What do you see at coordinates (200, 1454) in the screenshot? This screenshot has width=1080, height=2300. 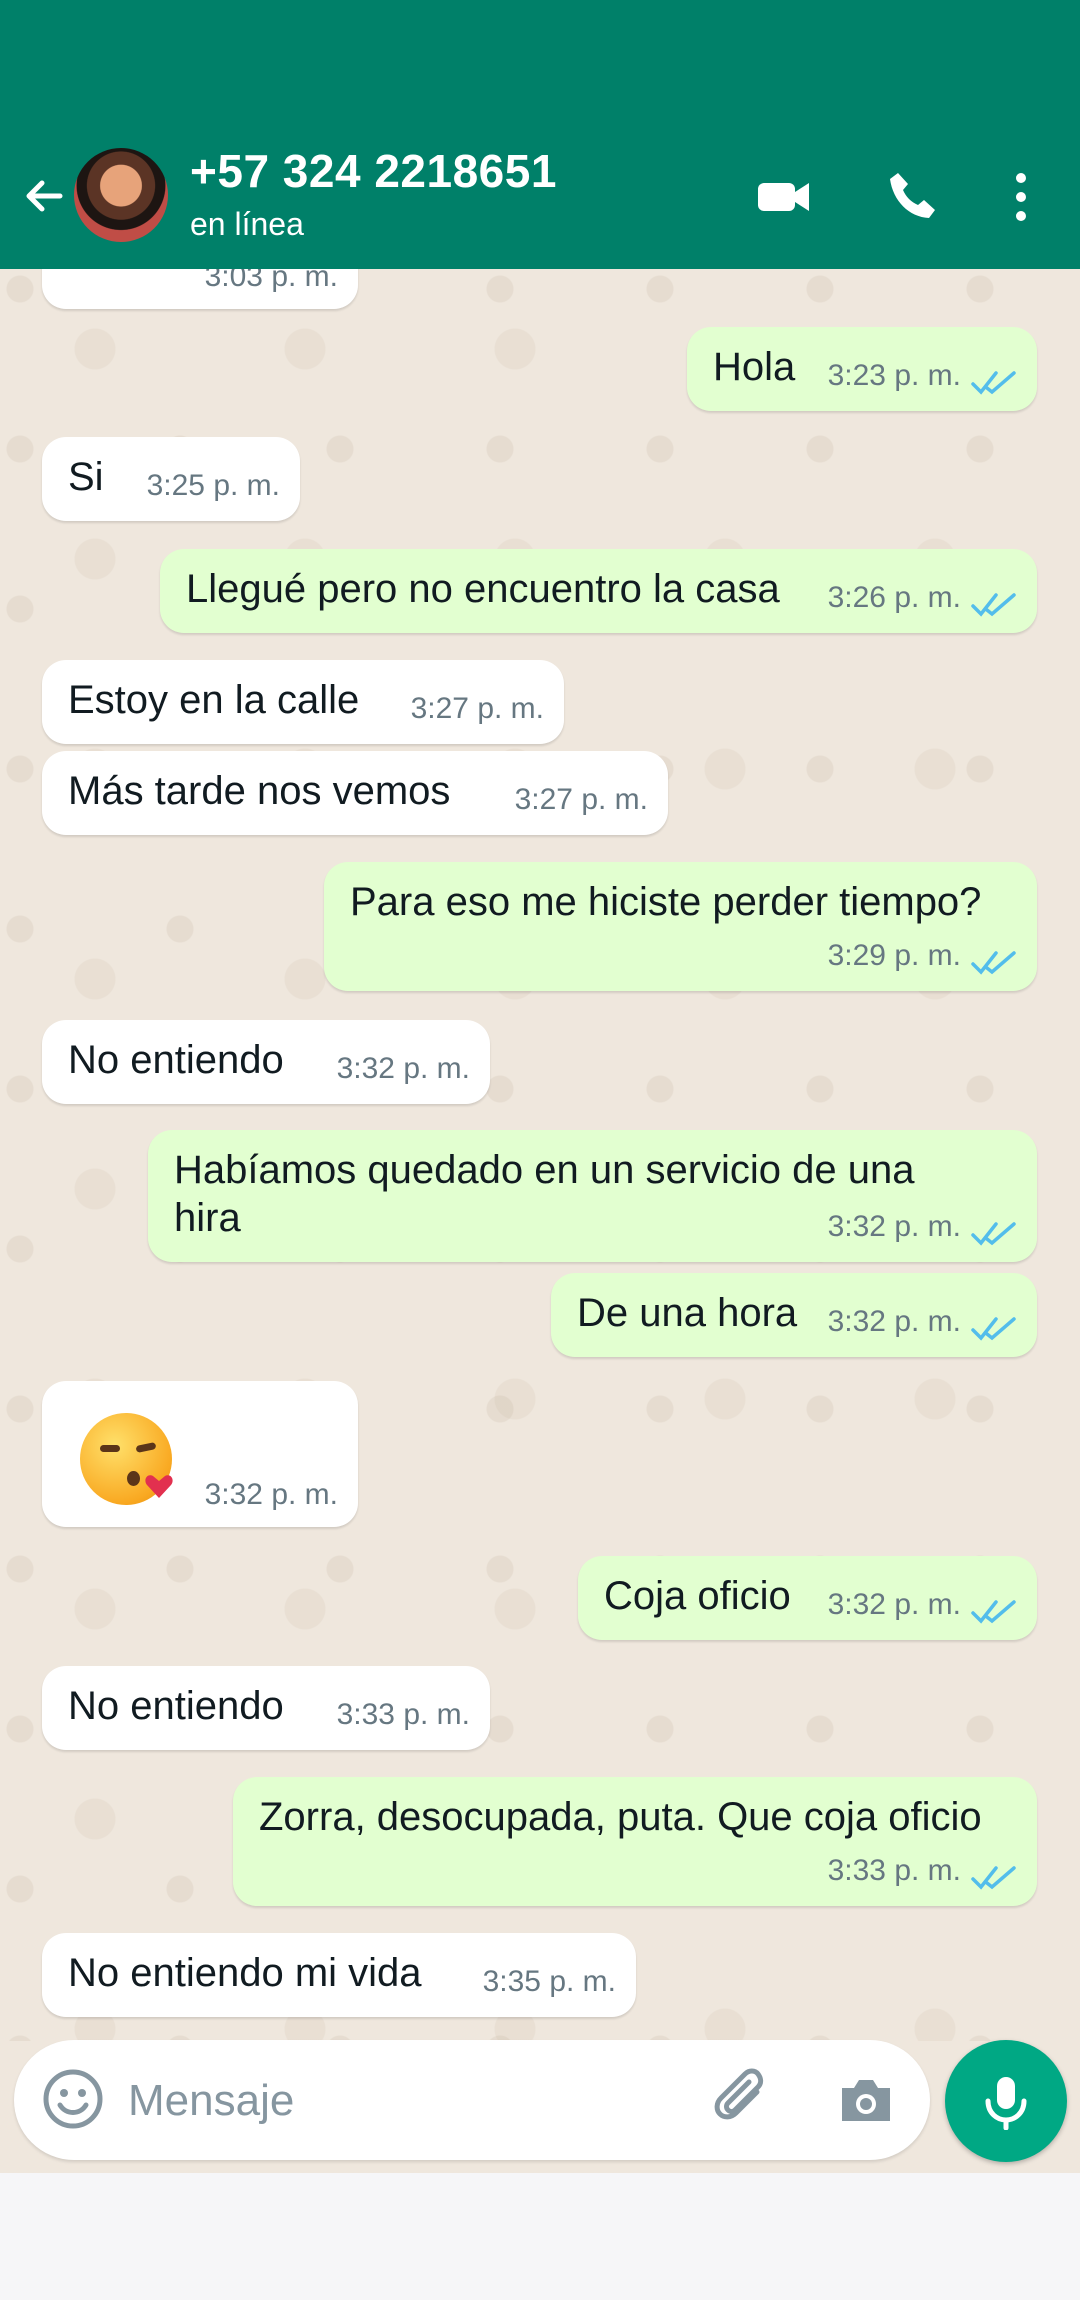 I see `incoming-emoji-message: 3:32 p. m.` at bounding box center [200, 1454].